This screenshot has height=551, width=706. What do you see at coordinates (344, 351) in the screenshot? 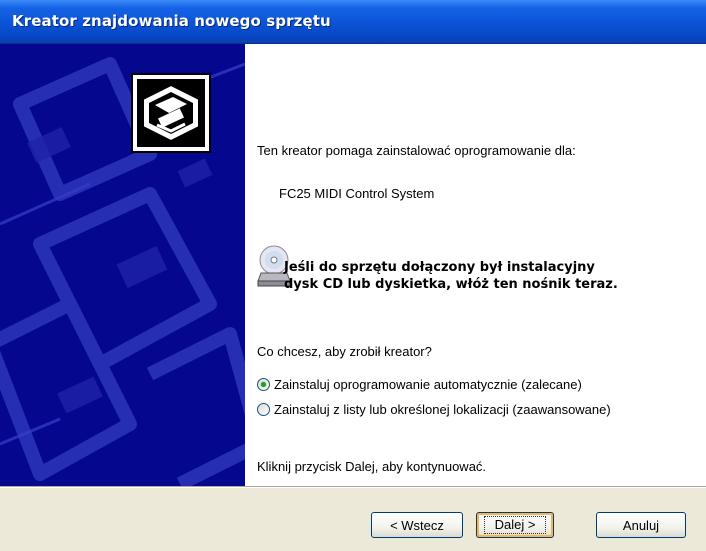
I see `question-text: Co chcesz, aby zrobił kreator?` at bounding box center [344, 351].